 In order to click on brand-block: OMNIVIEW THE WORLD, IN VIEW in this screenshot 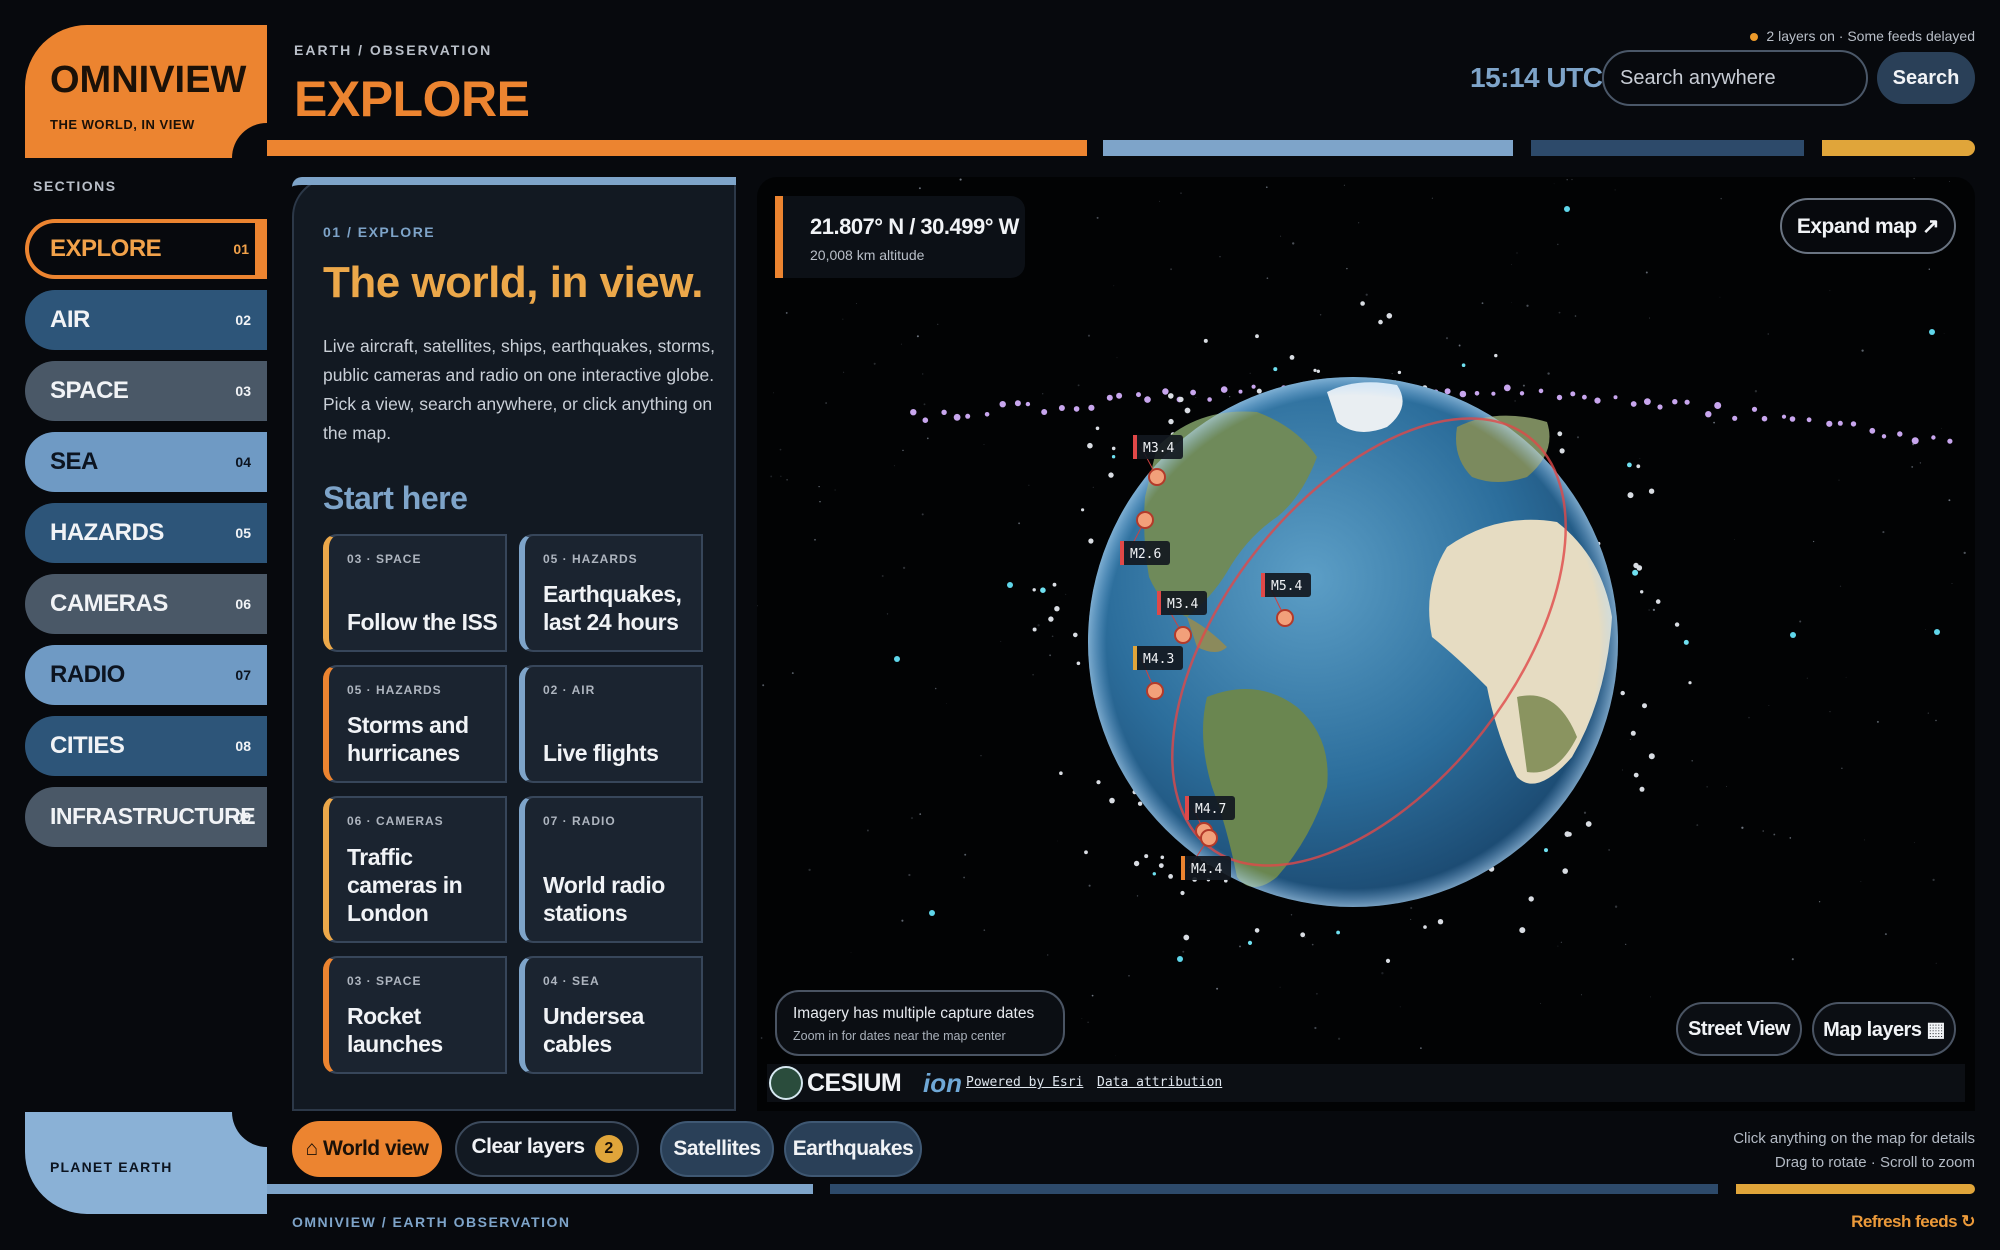, I will do `click(146, 91)`.